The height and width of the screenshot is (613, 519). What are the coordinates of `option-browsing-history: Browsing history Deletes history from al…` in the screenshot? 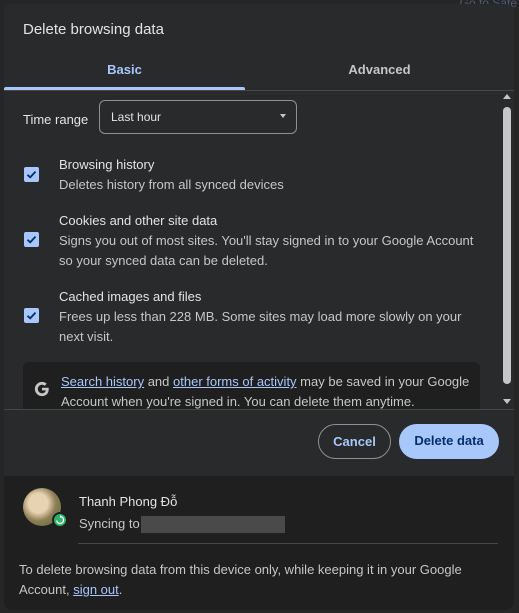 It's located at (249, 180).